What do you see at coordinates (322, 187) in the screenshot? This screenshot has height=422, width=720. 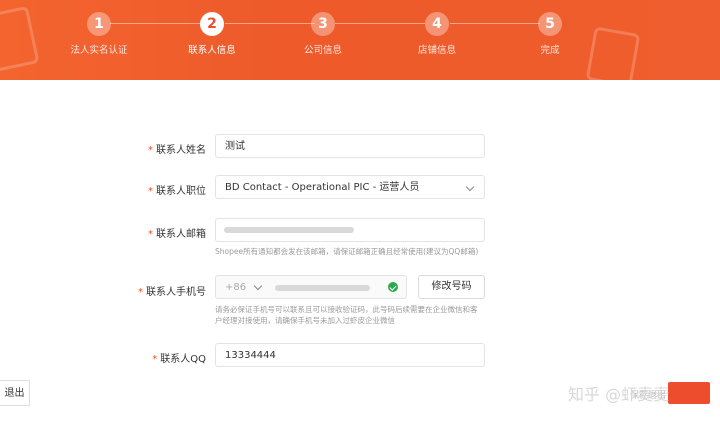 I see `position-selected-value: BD Contact - Operational PIC - 运营人员` at bounding box center [322, 187].